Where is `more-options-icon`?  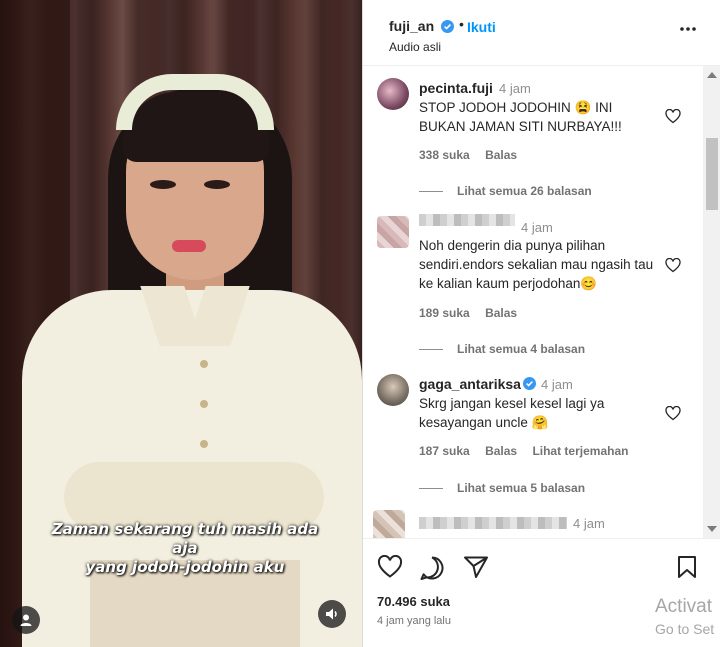
more-options-icon is located at coordinates (688, 29).